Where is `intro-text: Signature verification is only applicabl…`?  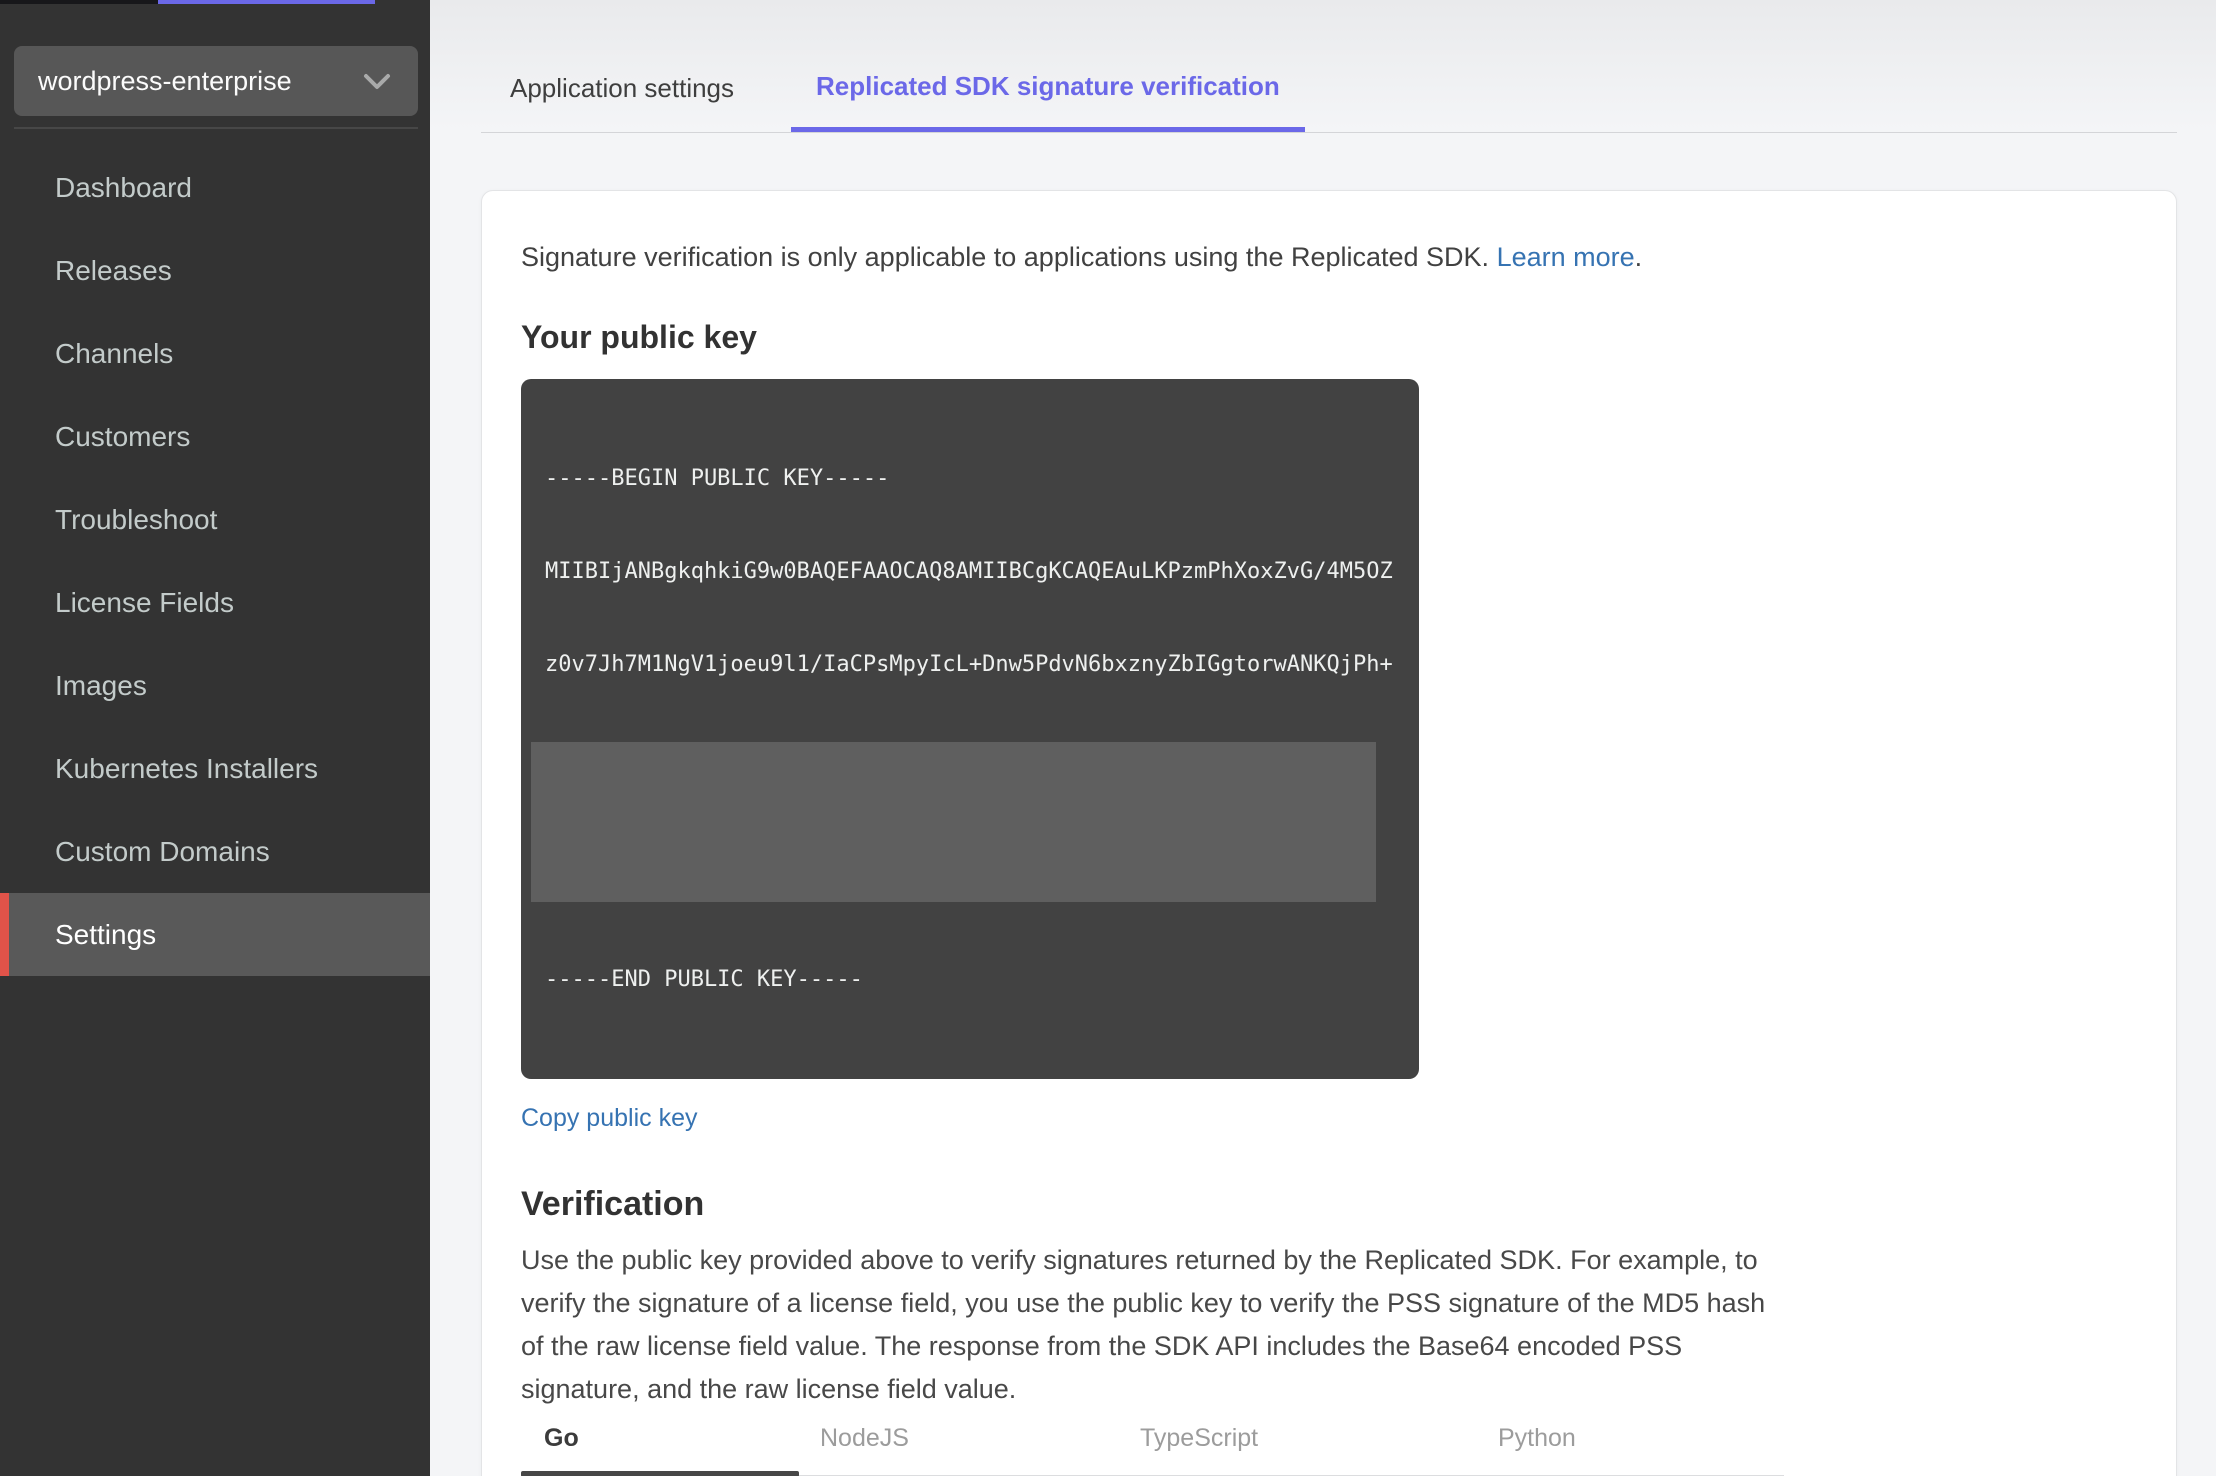
intro-text: Signature verification is only applicabl… is located at coordinates (1348, 257).